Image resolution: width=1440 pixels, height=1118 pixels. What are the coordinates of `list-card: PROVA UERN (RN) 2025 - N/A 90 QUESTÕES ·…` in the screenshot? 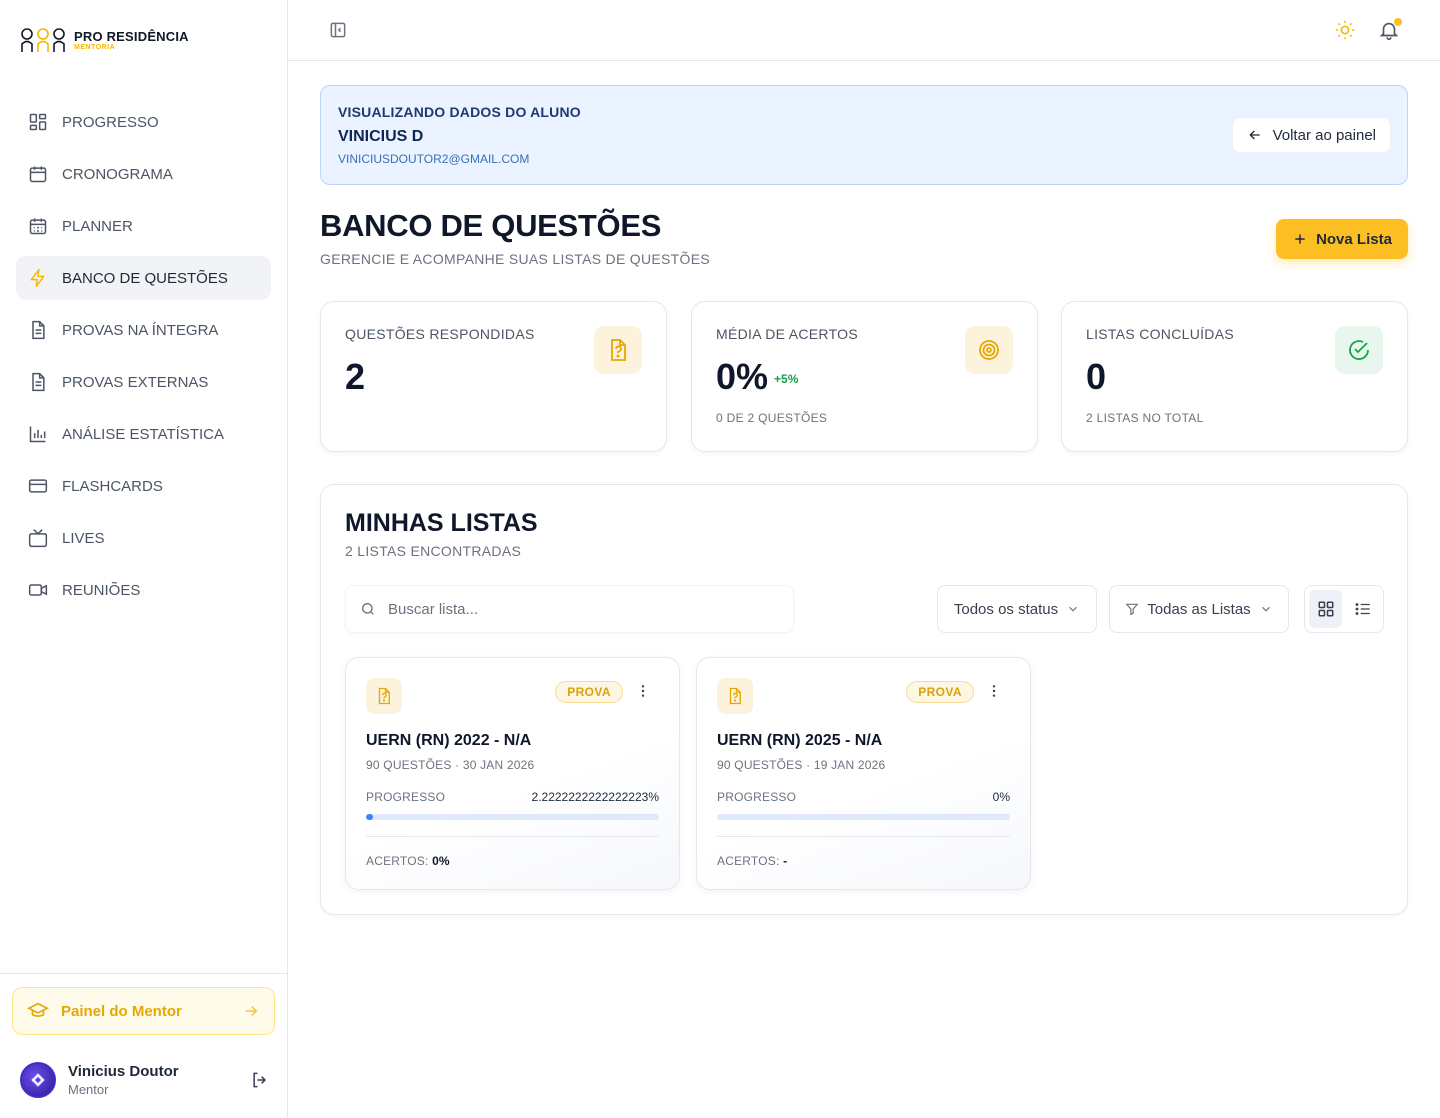 It's located at (863, 773).